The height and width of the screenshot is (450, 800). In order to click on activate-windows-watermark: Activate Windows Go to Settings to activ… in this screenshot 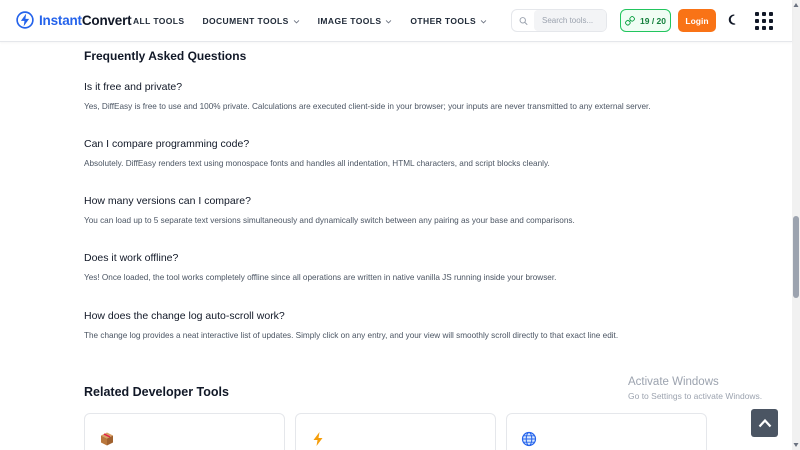, I will do `click(695, 388)`.